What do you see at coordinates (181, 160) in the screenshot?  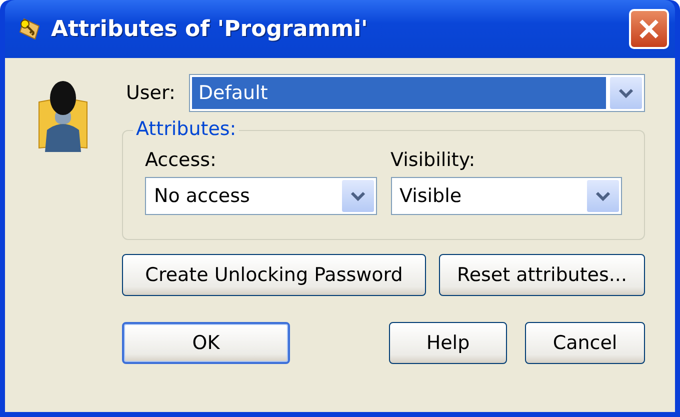 I see `field-label: Access:` at bounding box center [181, 160].